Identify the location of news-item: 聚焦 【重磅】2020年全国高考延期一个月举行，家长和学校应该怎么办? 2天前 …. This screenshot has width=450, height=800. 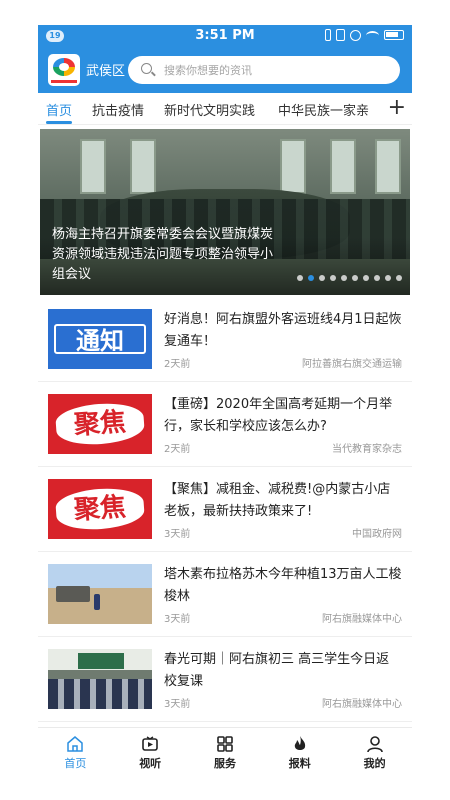
(225, 424).